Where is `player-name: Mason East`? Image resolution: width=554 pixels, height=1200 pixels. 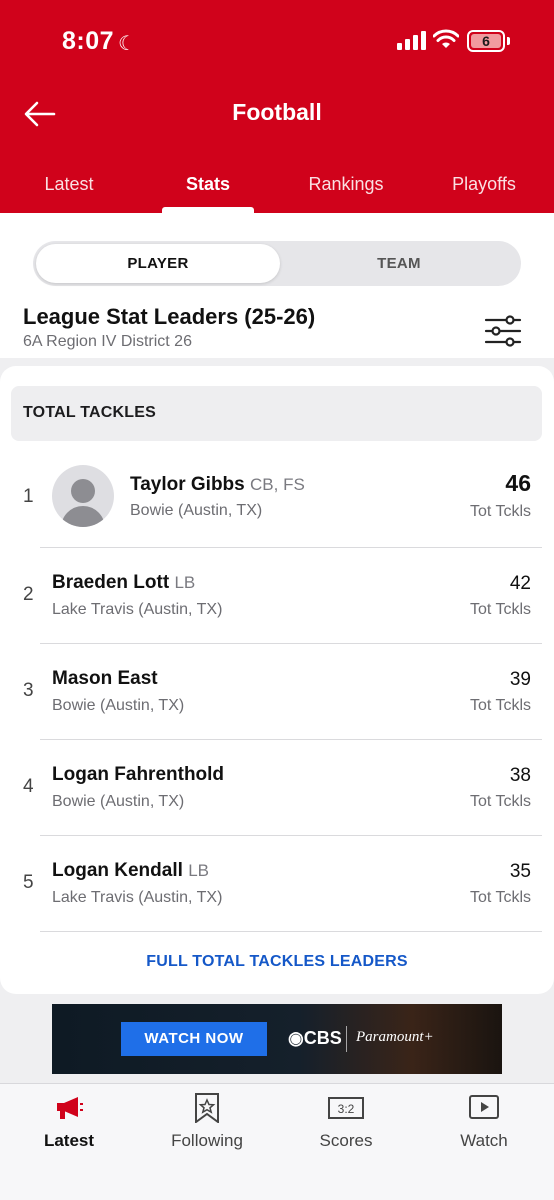
player-name: Mason East is located at coordinates (105, 679).